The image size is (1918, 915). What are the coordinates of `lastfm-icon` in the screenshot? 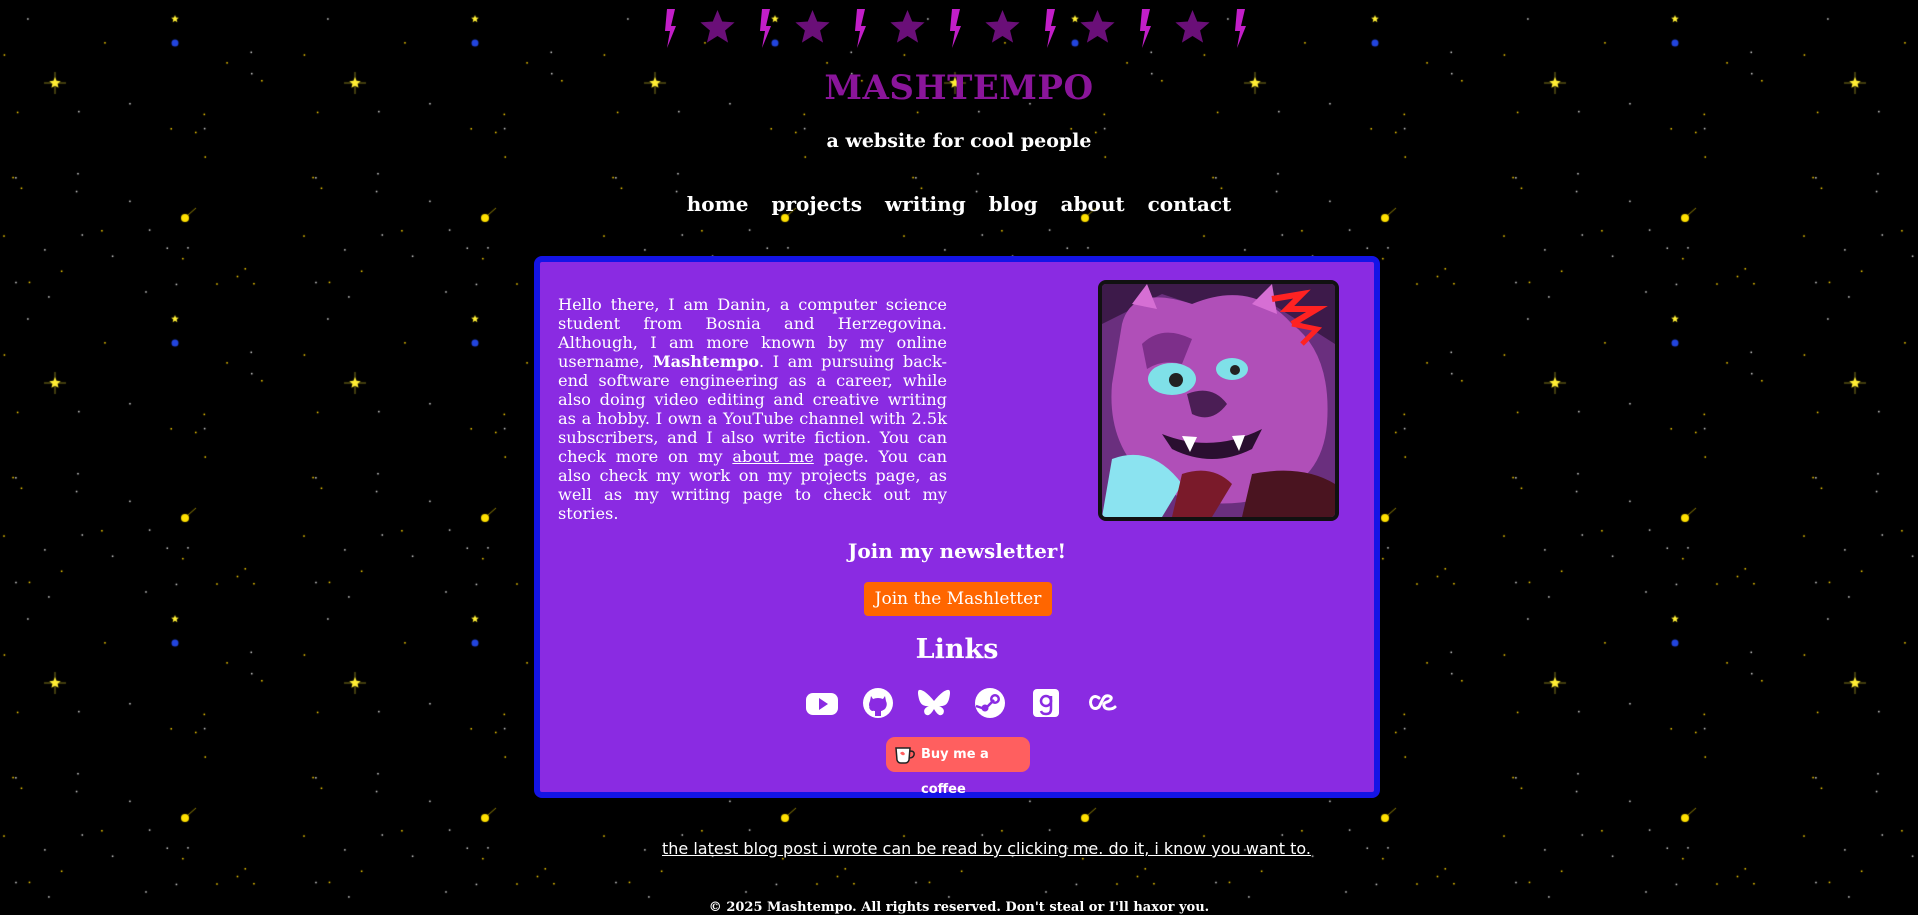 It's located at (1102, 703).